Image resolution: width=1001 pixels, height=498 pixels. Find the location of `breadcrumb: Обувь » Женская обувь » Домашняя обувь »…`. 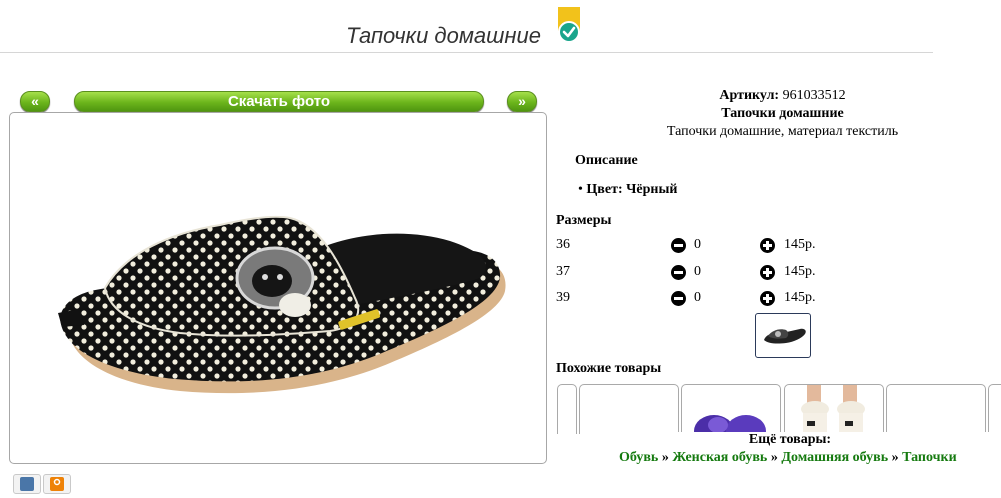

breadcrumb: Обувь » Женская обувь » Домашняя обувь »… is located at coordinates (788, 458).